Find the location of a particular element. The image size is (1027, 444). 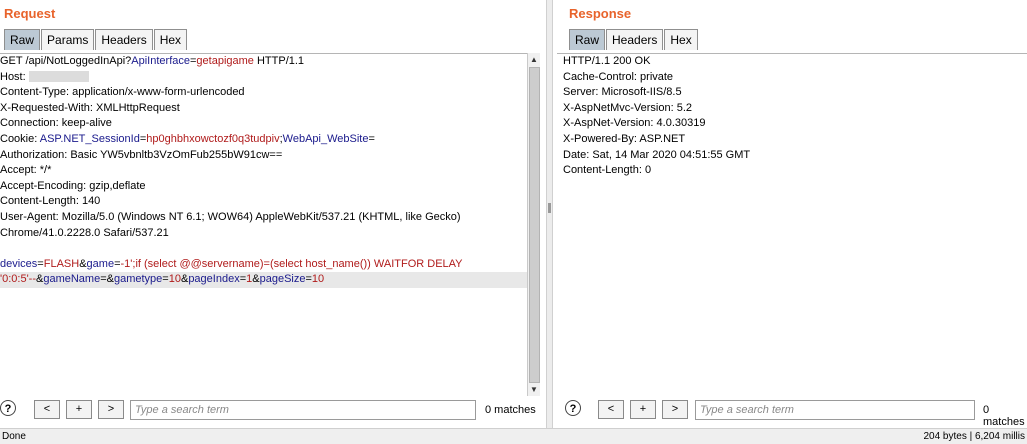

scroll-thumb is located at coordinates (534, 225).